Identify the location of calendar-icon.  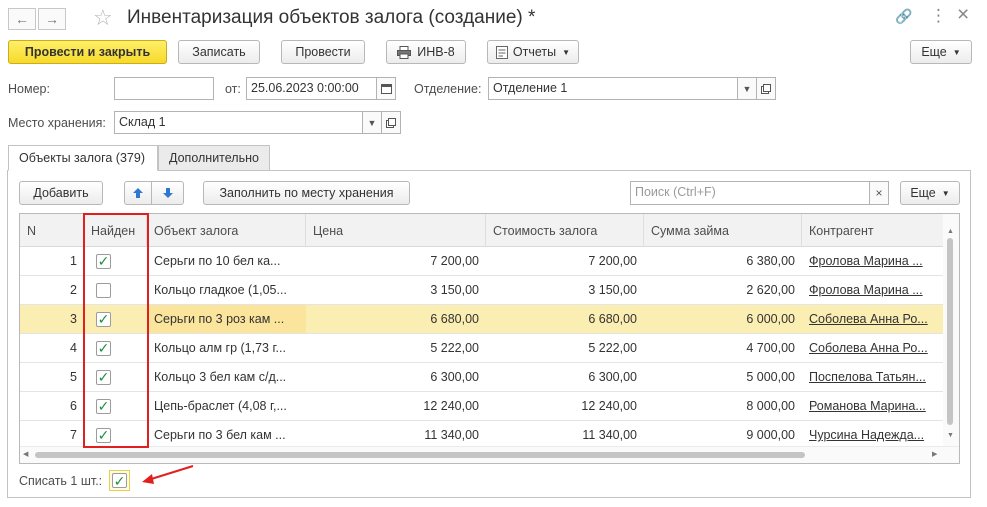
(386, 89).